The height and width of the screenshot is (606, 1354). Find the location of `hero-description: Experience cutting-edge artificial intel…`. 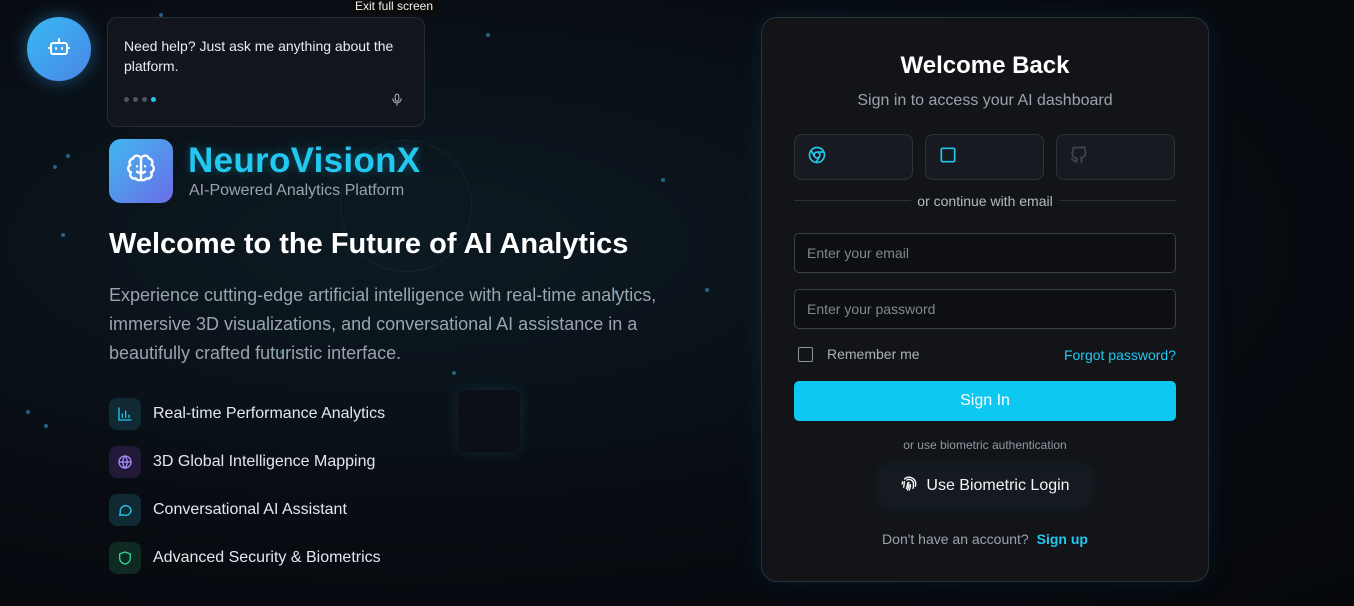

hero-description: Experience cutting-edge artificial intel… is located at coordinates (383, 324).